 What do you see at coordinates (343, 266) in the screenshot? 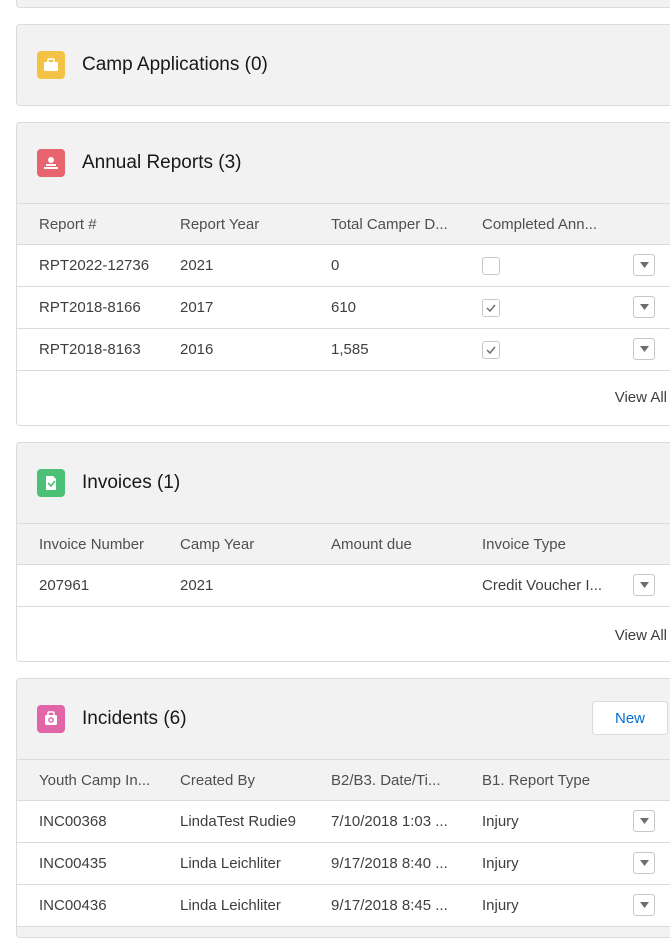
I see `table-row: RPT2022-12736 2021 0` at bounding box center [343, 266].